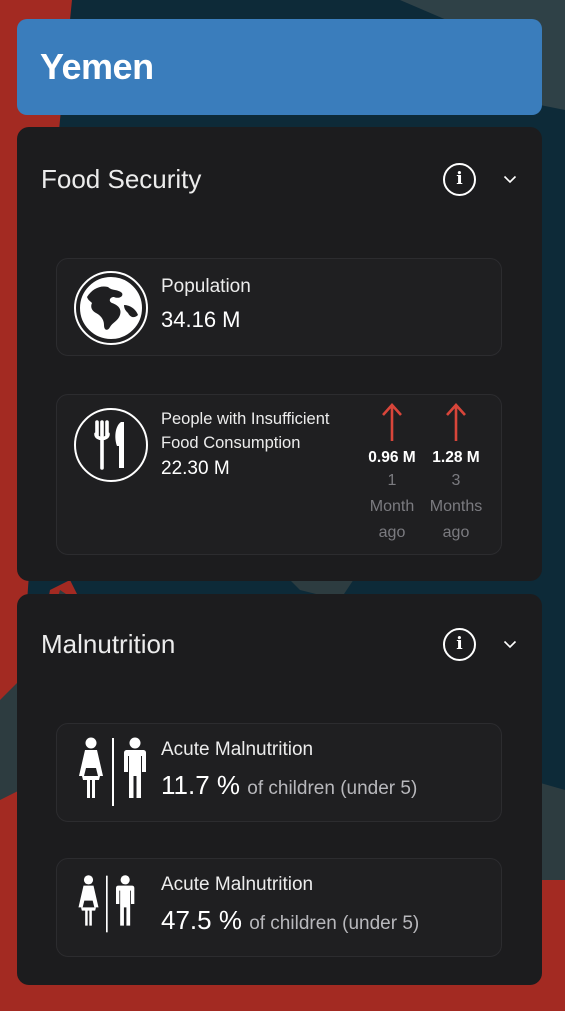  Describe the element at coordinates (201, 920) in the screenshot. I see `percent-value: 47.5 %` at that location.